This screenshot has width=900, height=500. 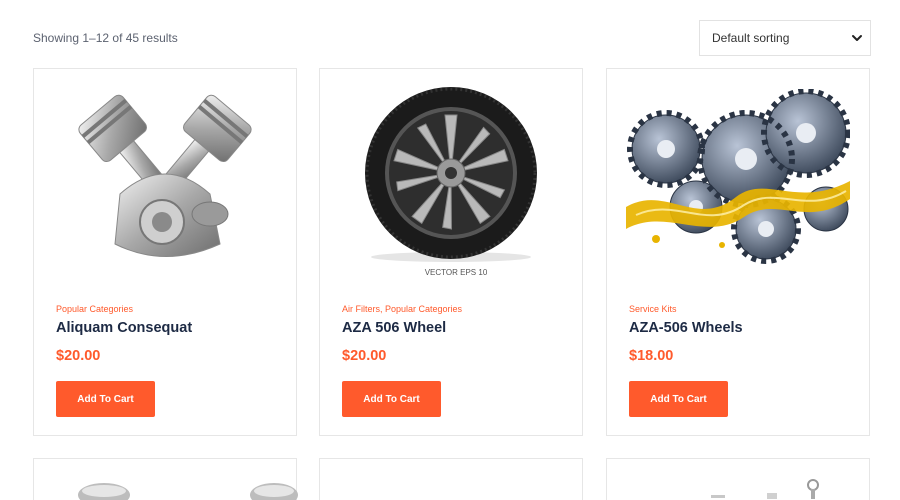 I want to click on result-count: Showing 1–12 of 45 results, so click(x=105, y=38).